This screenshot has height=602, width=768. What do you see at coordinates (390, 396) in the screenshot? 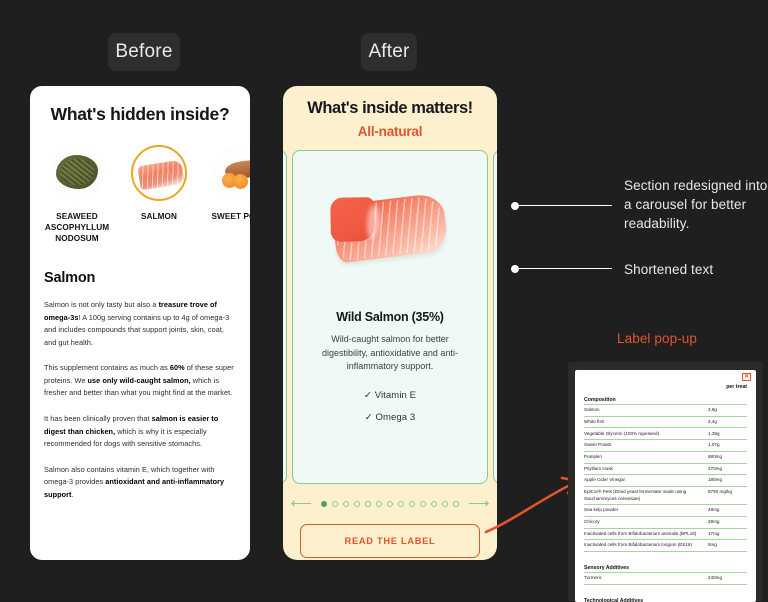
I see `benefit-item: ✓ Vitamin E` at bounding box center [390, 396].